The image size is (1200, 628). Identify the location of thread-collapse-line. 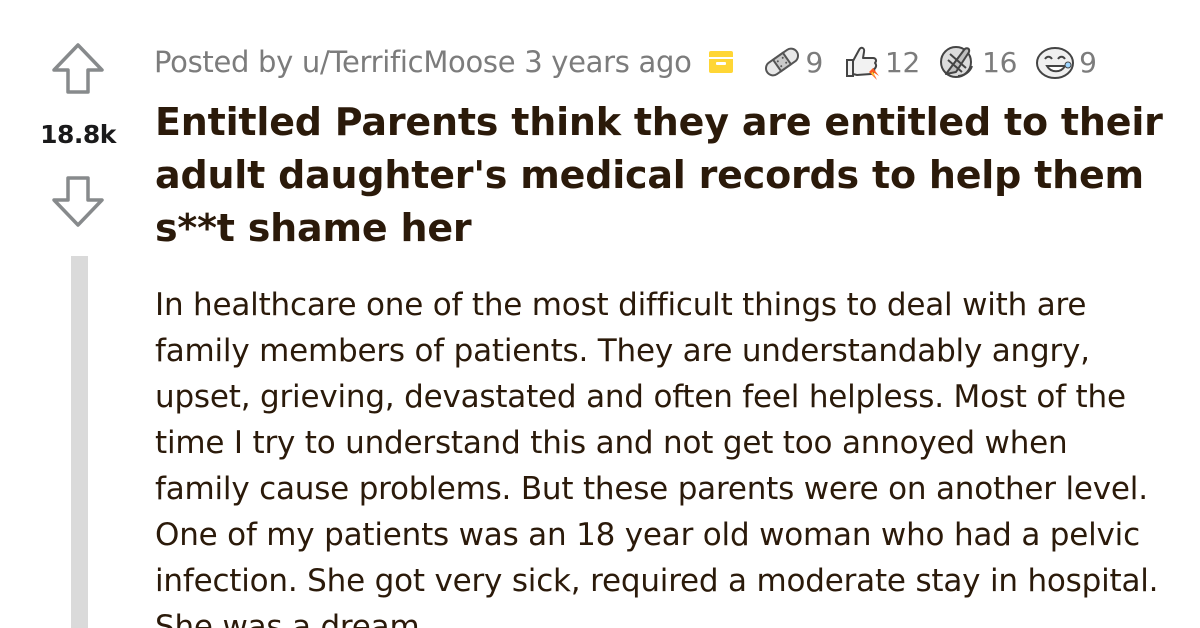
(79, 442).